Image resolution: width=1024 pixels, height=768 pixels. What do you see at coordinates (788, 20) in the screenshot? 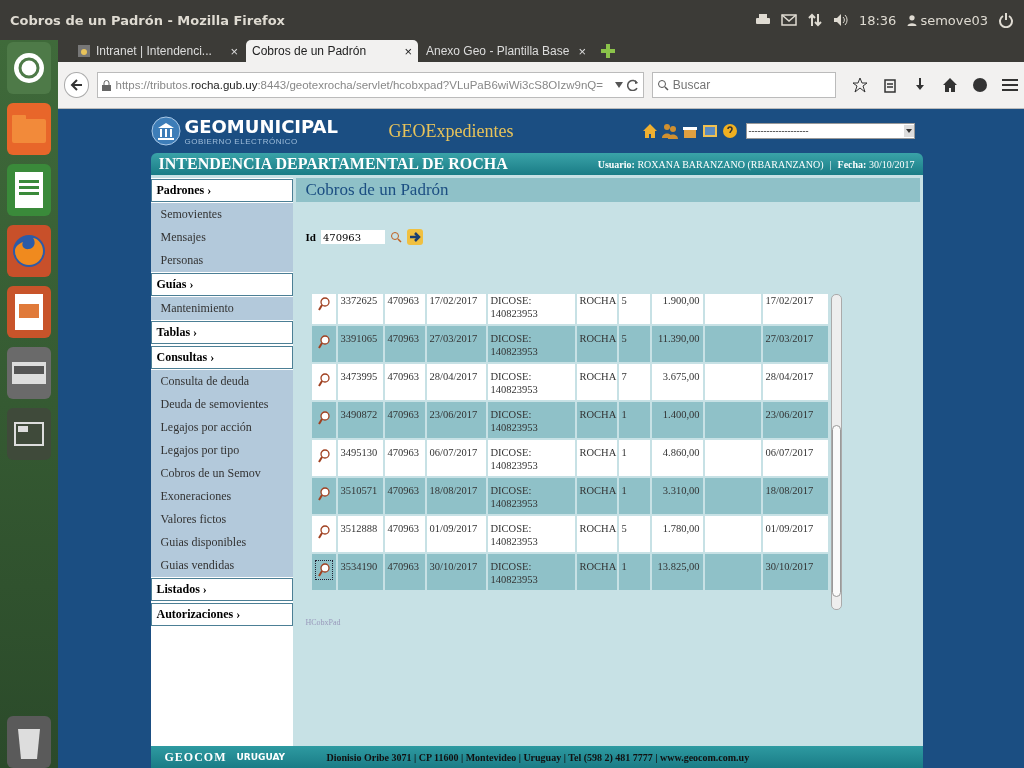
I see `mail-icon` at bounding box center [788, 20].